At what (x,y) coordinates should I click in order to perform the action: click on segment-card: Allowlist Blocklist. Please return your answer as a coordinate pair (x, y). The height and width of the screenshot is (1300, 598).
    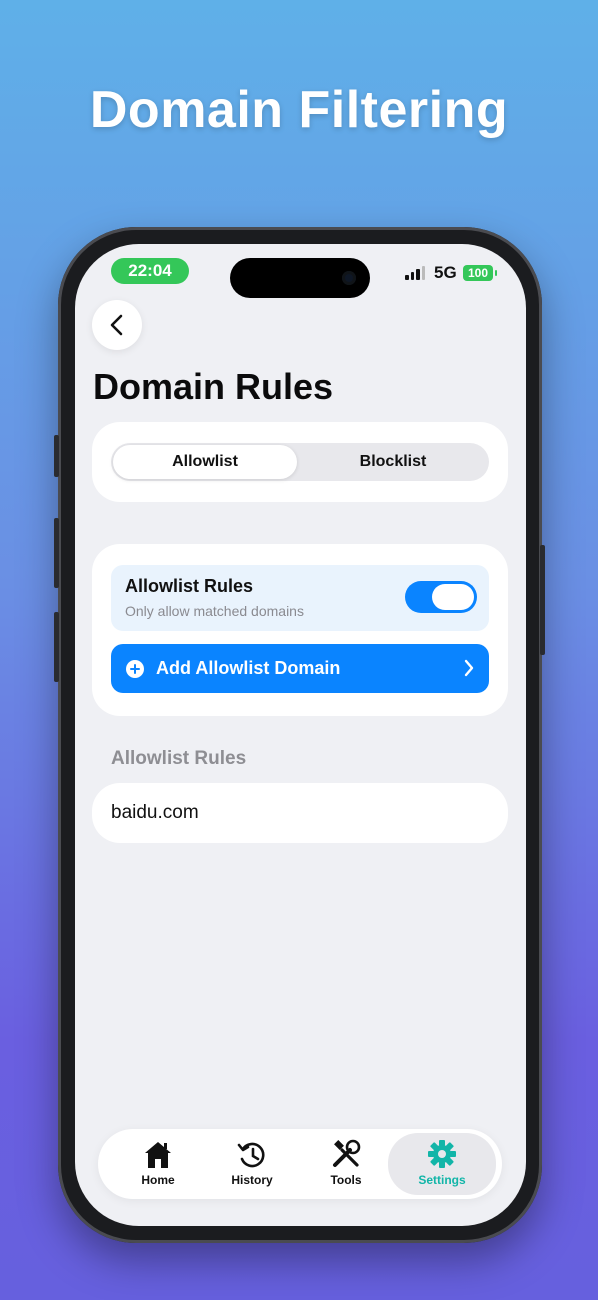
    Looking at the image, I should click on (300, 462).